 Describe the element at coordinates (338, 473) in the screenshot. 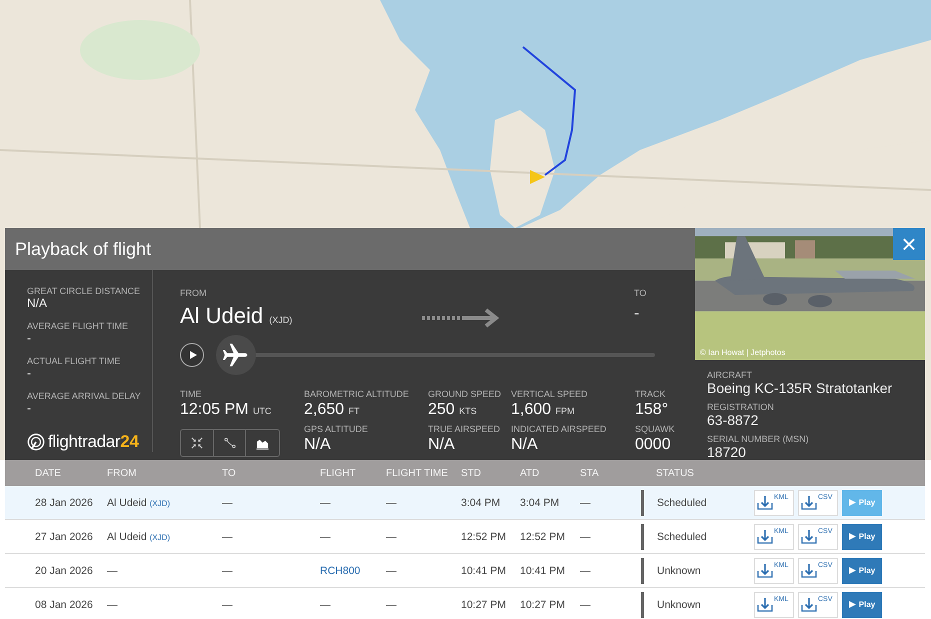

I see `column-header: FLIGHT` at that location.